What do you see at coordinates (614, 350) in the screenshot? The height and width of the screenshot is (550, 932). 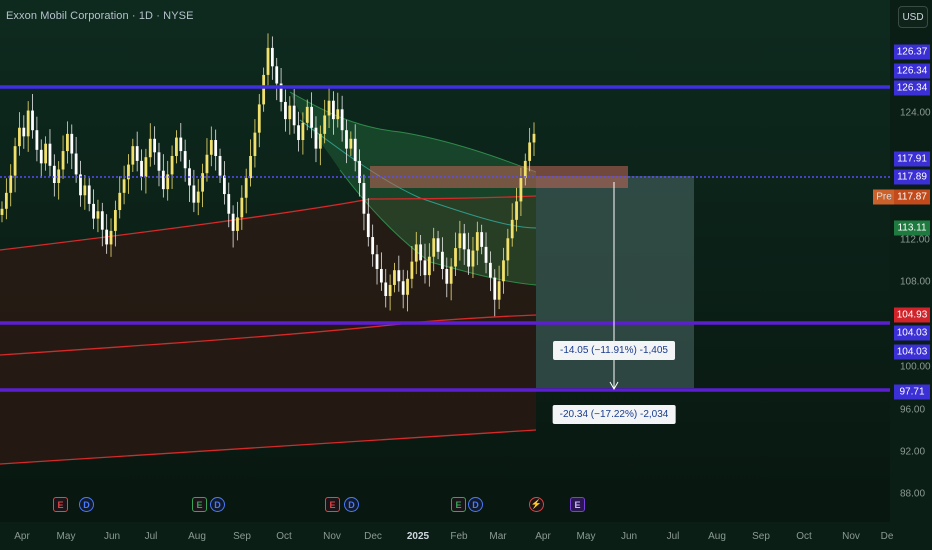 I see `measure-label-1: -14.05 (−11.91%) -1,405` at bounding box center [614, 350].